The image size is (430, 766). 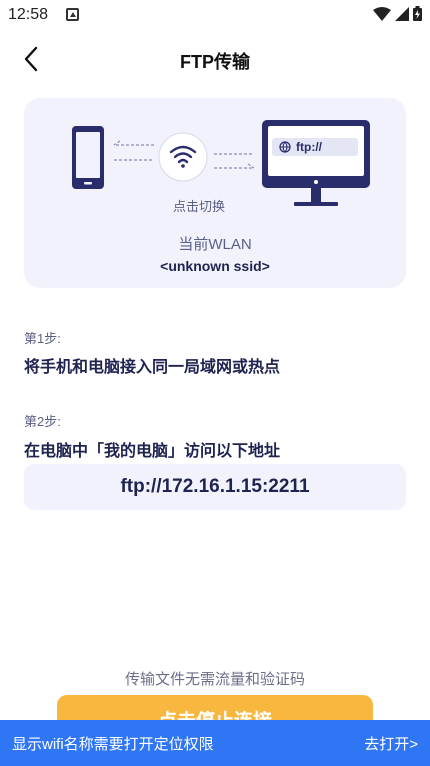 What do you see at coordinates (316, 163) in the screenshot?
I see `monitor-icon` at bounding box center [316, 163].